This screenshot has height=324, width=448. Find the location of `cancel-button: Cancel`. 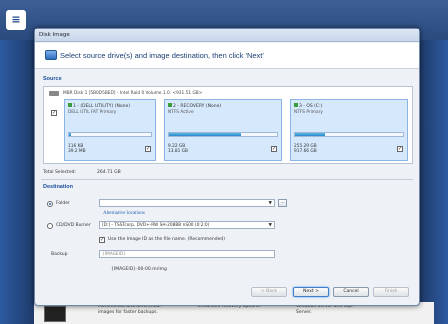

cancel-button: Cancel is located at coordinates (351, 292).